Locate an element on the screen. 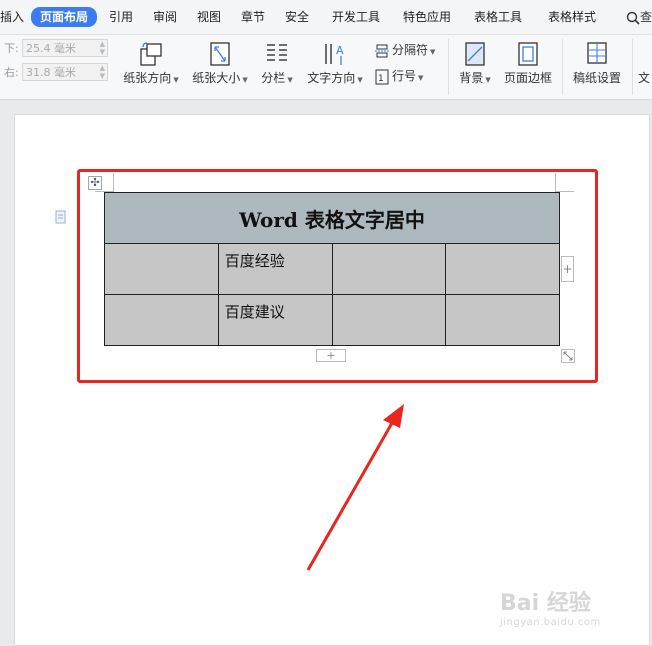 The width and height of the screenshot is (652, 646). table-cell: 百度经验 is located at coordinates (275, 269).